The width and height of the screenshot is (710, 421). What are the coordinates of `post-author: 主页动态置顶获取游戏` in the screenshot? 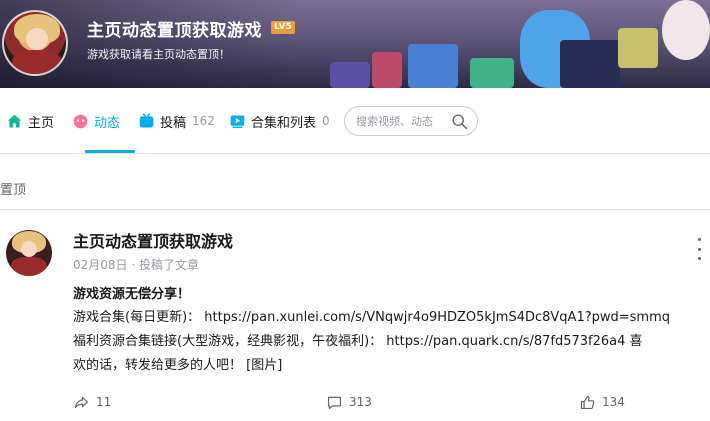 It's located at (153, 240).